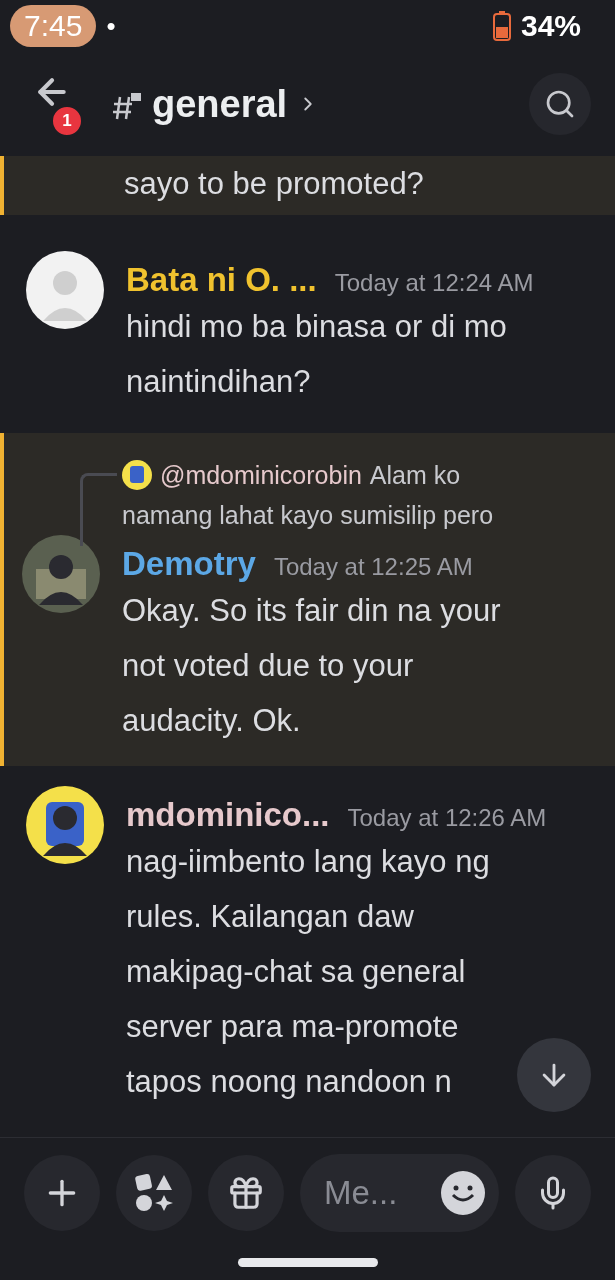 This screenshot has width=615, height=1280. What do you see at coordinates (53, 26) in the screenshot?
I see `clock: 7:45` at bounding box center [53, 26].